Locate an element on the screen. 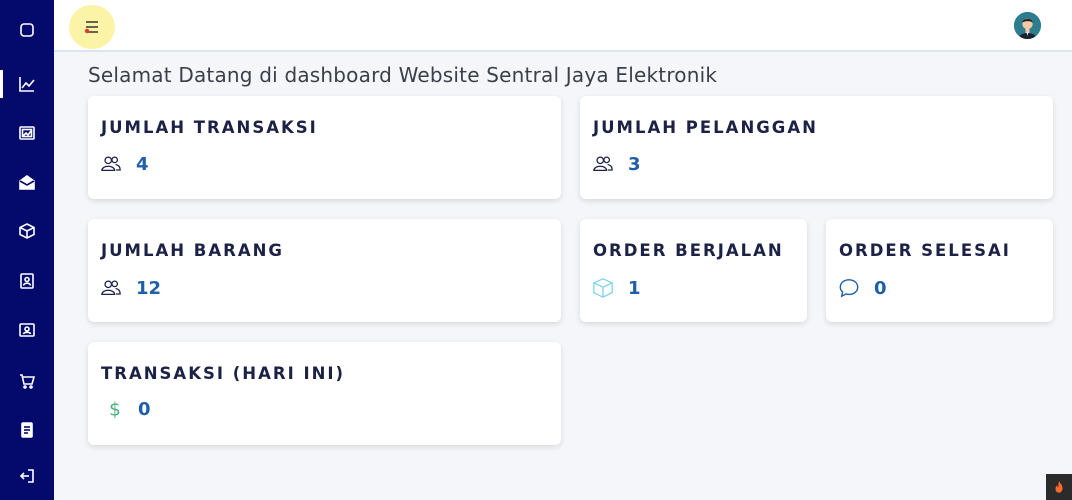 This screenshot has width=1072, height=500. card-jumlah-transaksi: JUMLAH TRANSAKSI 4 is located at coordinates (324, 147).